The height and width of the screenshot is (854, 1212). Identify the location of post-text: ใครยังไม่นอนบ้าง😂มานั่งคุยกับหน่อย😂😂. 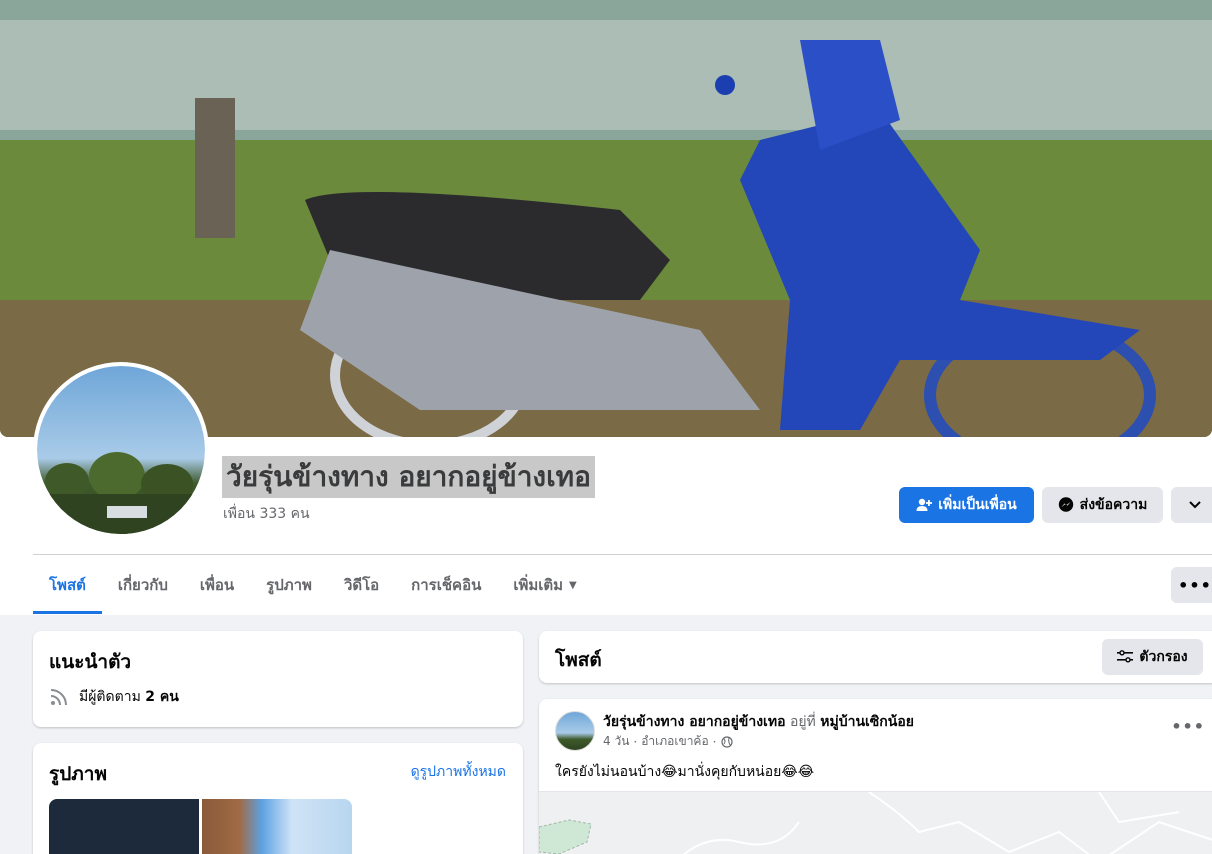
(685, 772).